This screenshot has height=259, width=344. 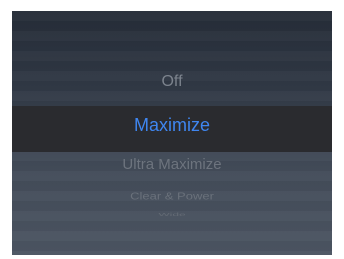 I want to click on picker-option-maximize: Maximize, so click(x=172, y=125).